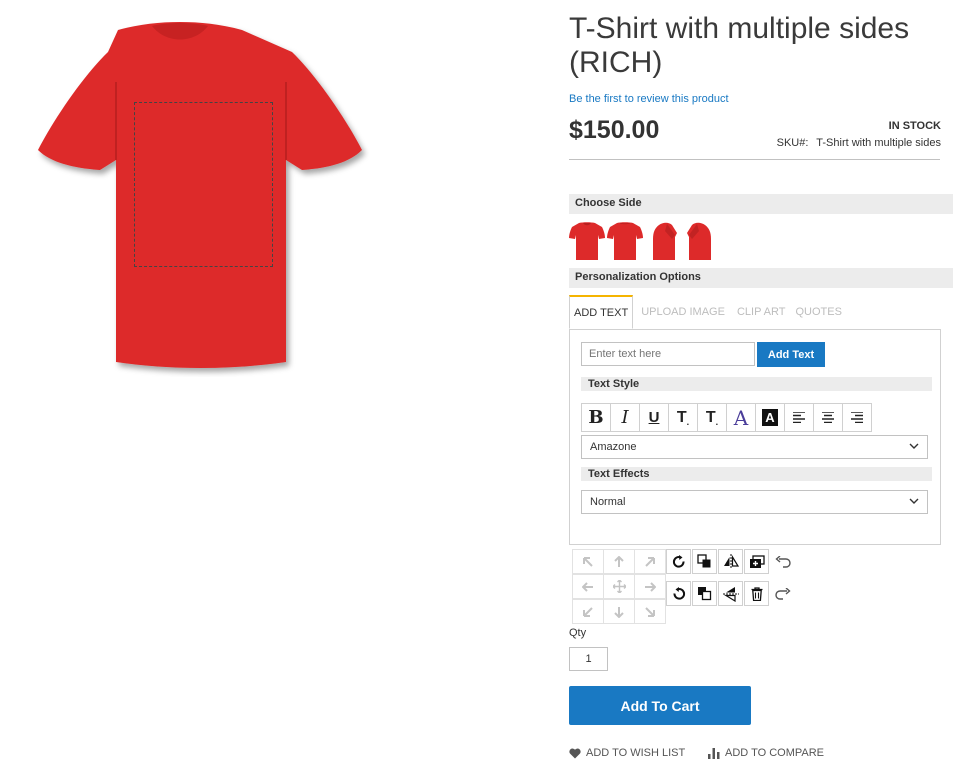 The image size is (971, 767). What do you see at coordinates (644, 241) in the screenshot?
I see `side-thumbnails` at bounding box center [644, 241].